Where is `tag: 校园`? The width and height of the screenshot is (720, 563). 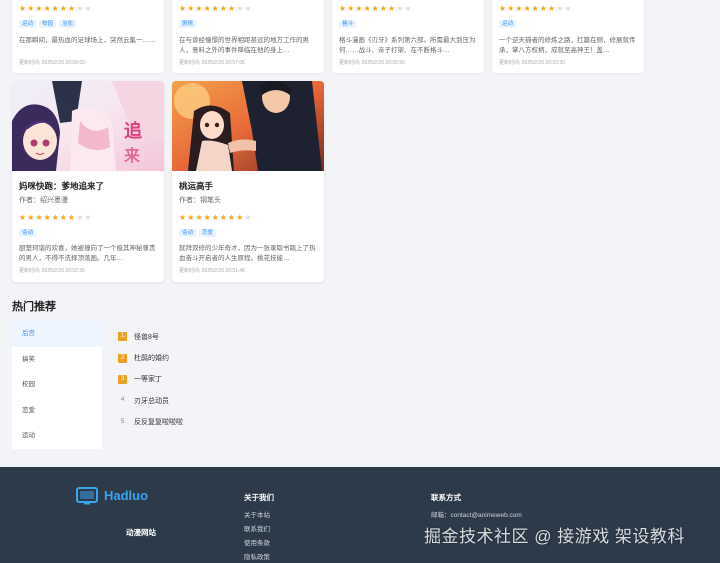 tag: 校园 is located at coordinates (48, 24).